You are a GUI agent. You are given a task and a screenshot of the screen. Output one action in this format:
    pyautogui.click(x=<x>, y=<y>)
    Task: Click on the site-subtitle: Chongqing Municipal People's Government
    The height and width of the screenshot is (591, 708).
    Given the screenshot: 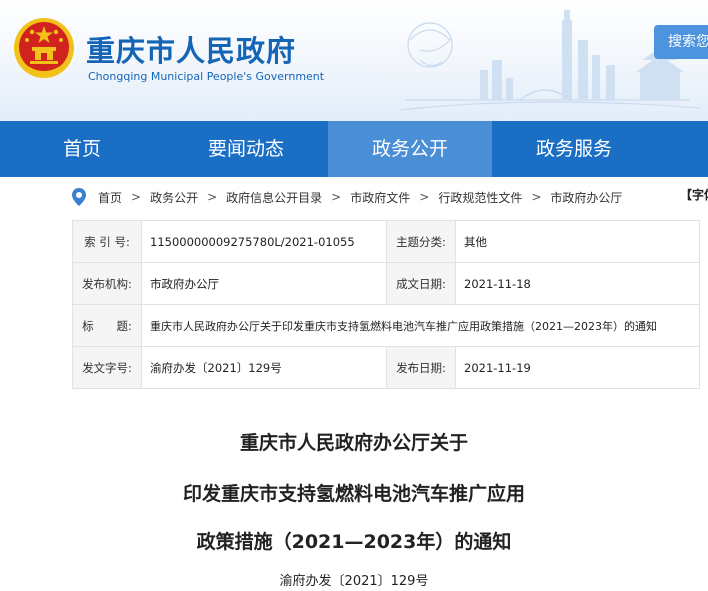 What is the action you would take?
    pyautogui.click(x=206, y=76)
    